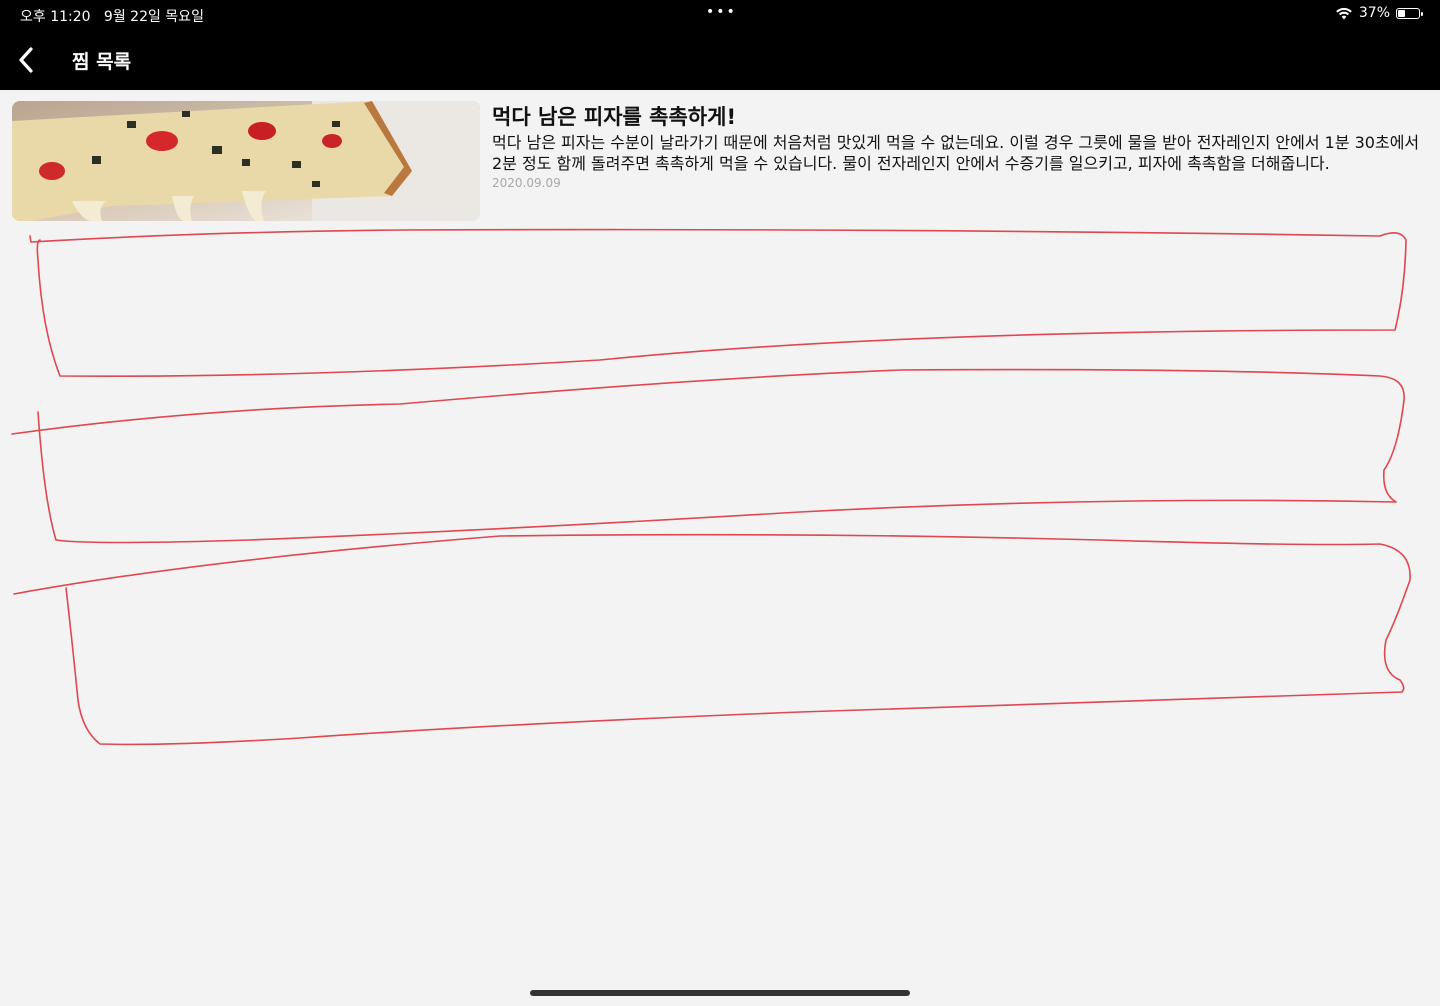 The width and height of the screenshot is (1440, 1006). I want to click on page-title: 찜 목록, so click(102, 62).